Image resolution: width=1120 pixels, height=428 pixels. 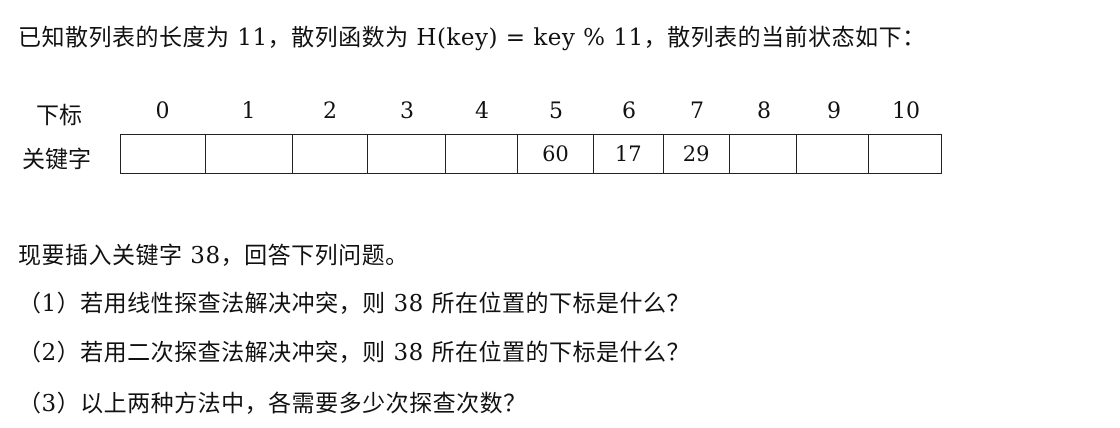 I want to click on hash-table: 60 17 29, so click(x=531, y=154).